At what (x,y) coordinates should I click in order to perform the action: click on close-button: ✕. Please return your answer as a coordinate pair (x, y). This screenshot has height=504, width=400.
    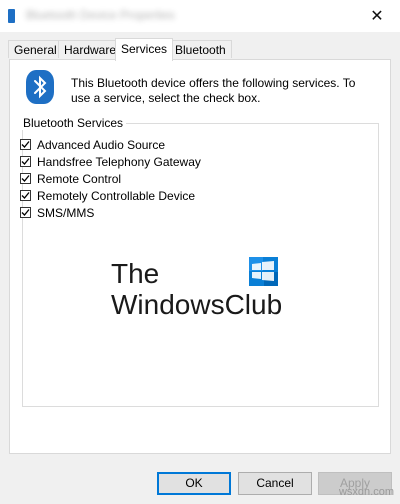
    Looking at the image, I should click on (377, 16).